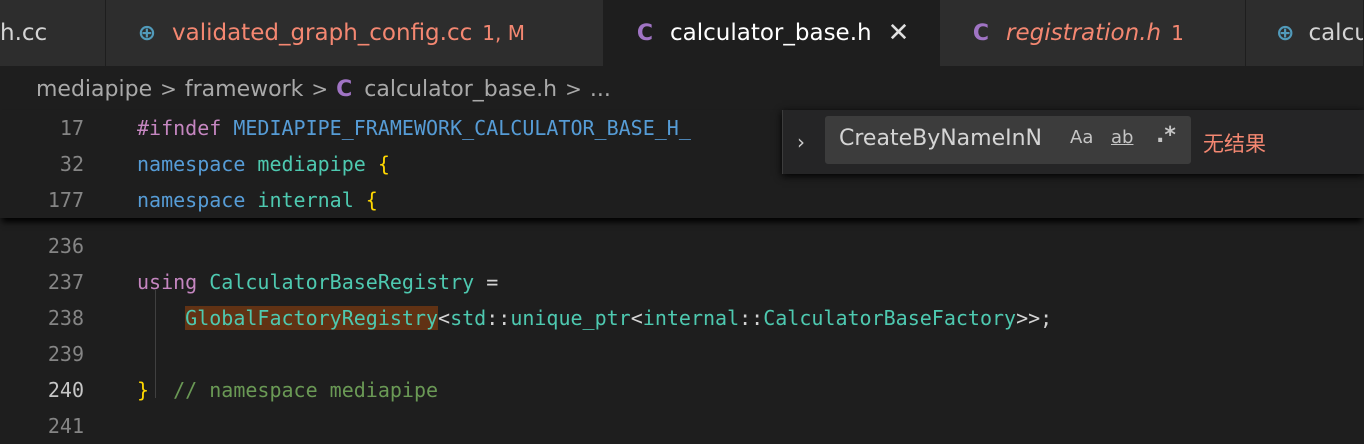  I want to click on breadcrumb-item-mediapipe: mediapipe, so click(94, 89).